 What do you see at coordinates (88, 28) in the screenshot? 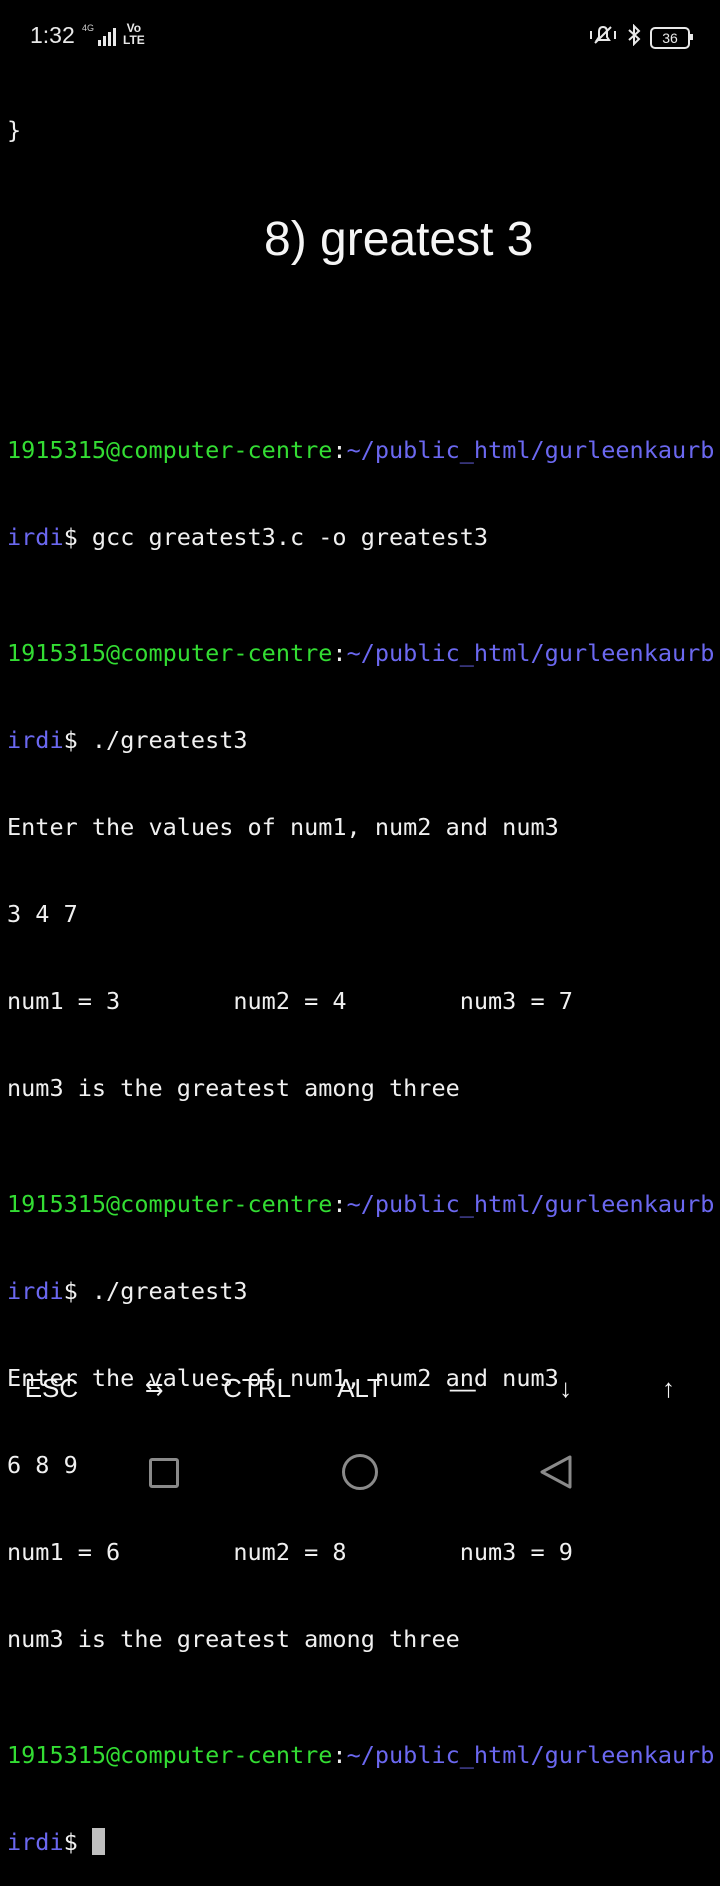
I see `network-type-label: 4G` at bounding box center [88, 28].